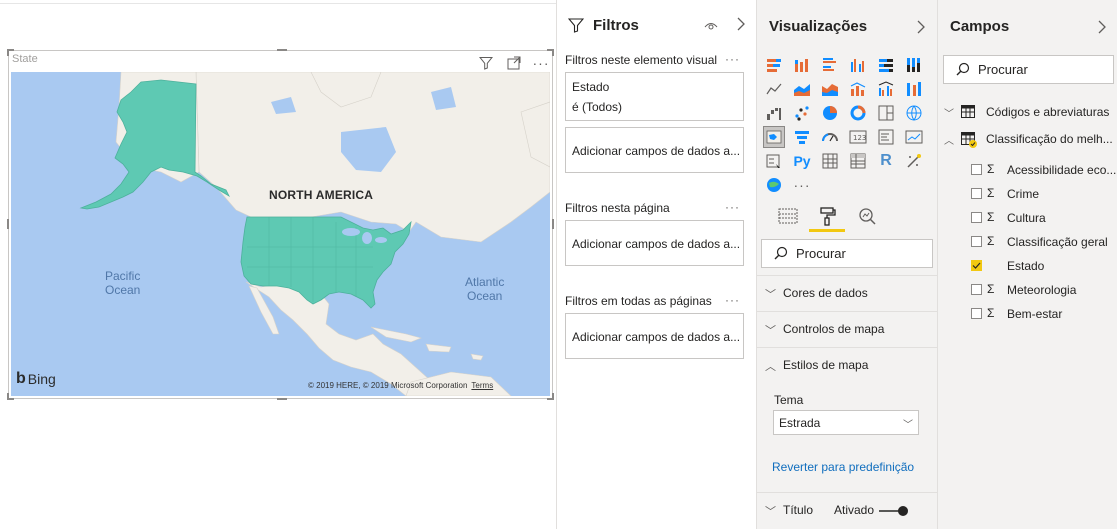 This screenshot has width=1117, height=529. I want to click on funnel-icon, so click(576, 26).